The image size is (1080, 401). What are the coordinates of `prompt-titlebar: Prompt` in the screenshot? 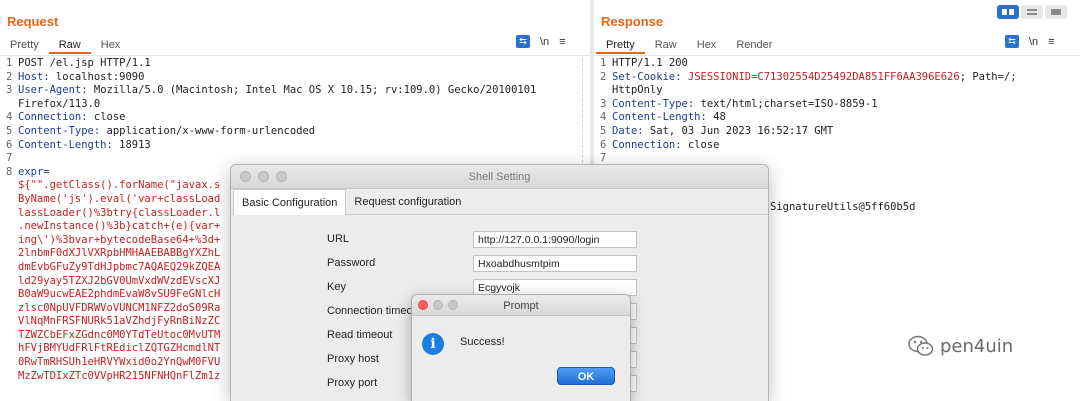 It's located at (521, 305).